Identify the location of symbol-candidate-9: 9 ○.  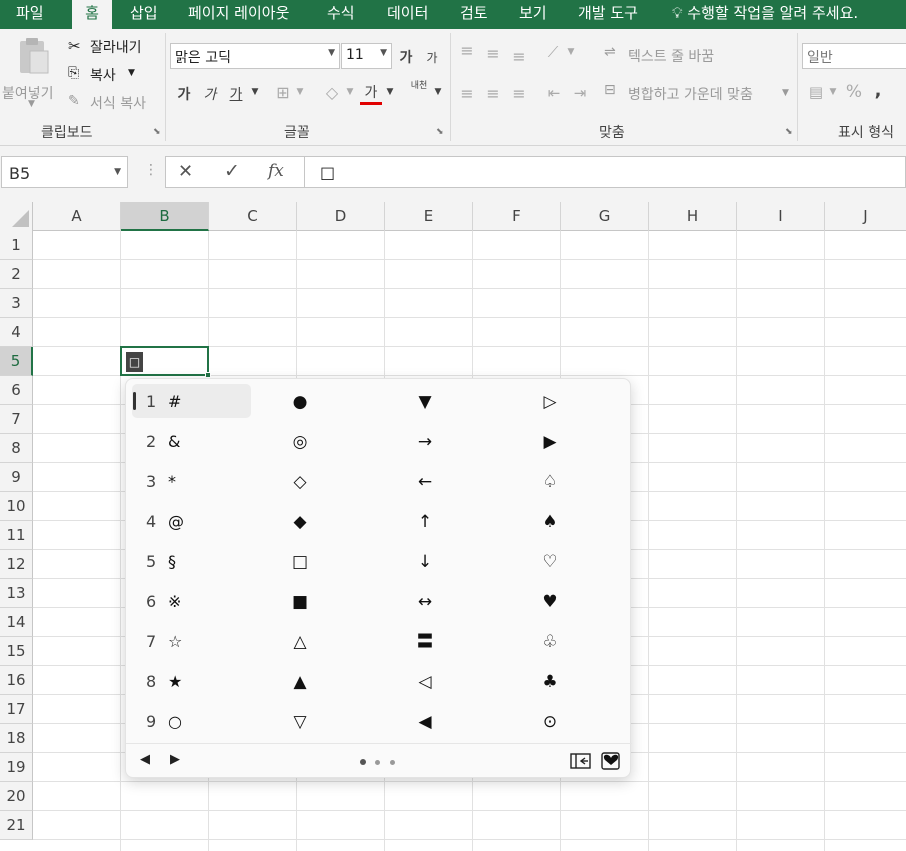
(206, 722).